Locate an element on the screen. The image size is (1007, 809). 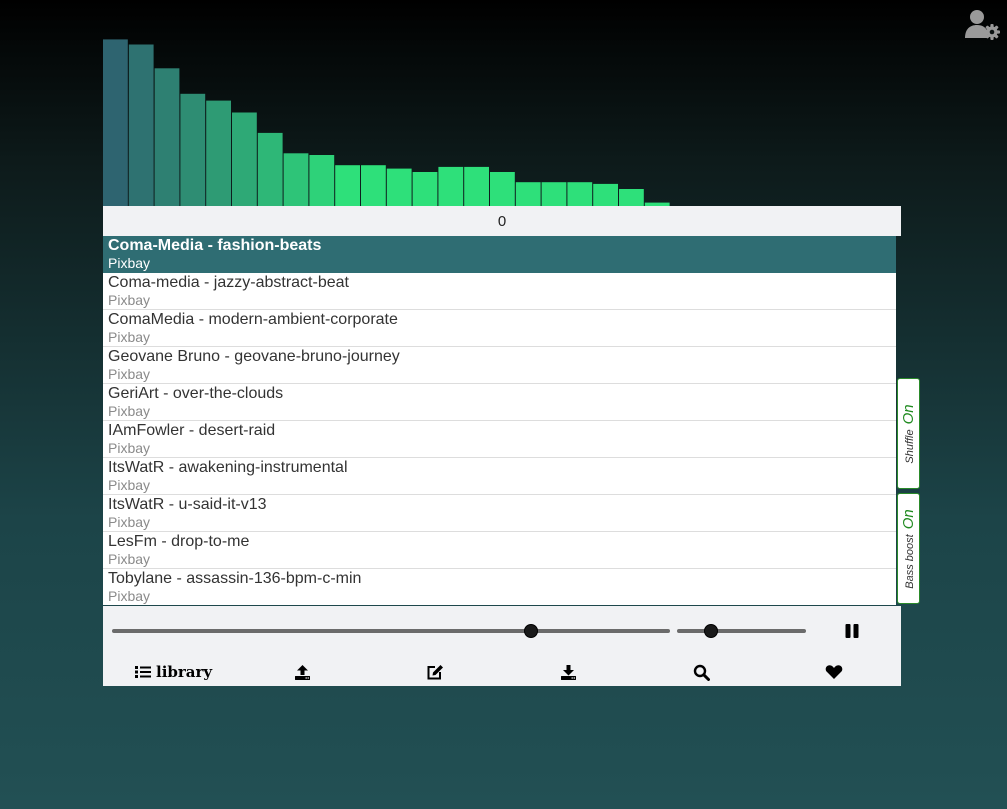
search-button is located at coordinates (701, 672).